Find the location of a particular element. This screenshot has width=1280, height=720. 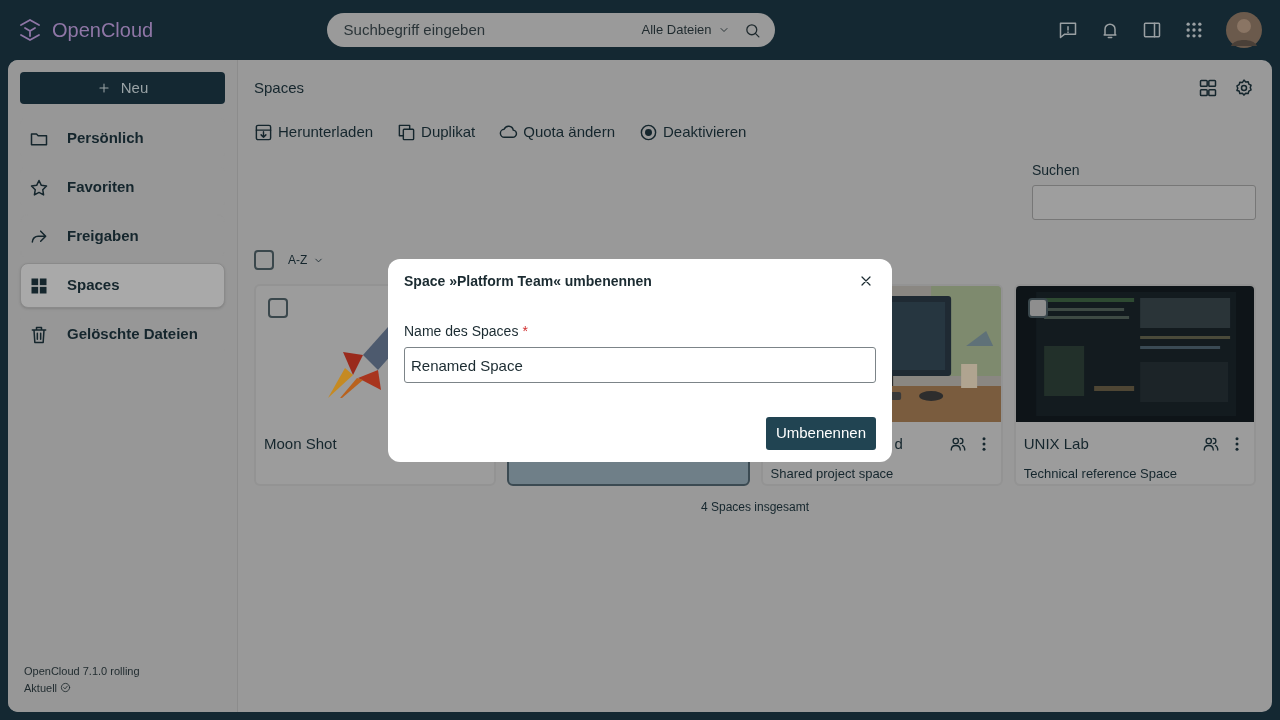

card-title: UNIX Lab is located at coordinates (1056, 443).